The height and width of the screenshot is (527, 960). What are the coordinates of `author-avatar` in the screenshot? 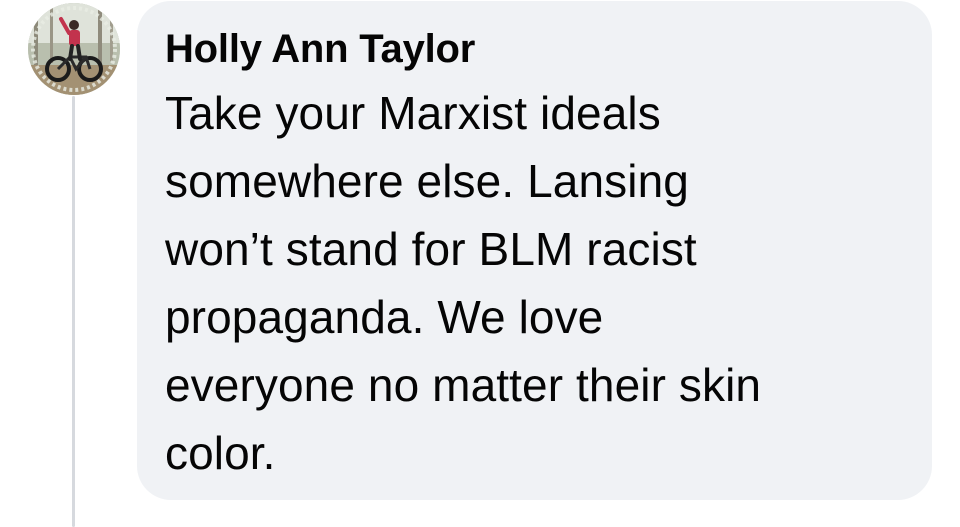 It's located at (74, 49).